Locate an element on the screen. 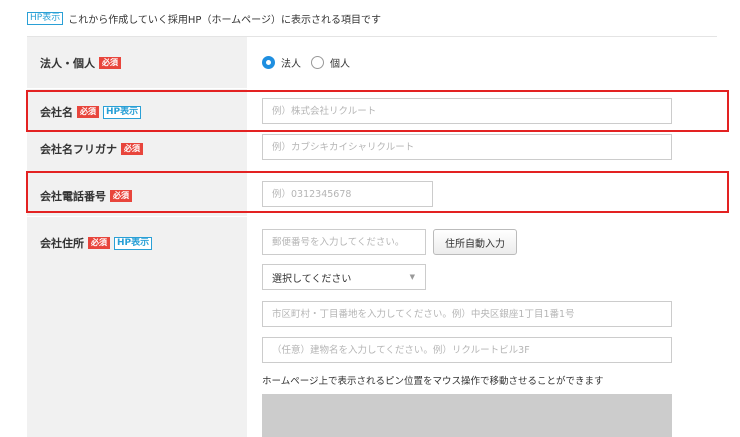 The image size is (740, 437). top-note: HP表示 これから作成していく採用HP（ホームページ）に表示される項目です is located at coordinates (204, 18).